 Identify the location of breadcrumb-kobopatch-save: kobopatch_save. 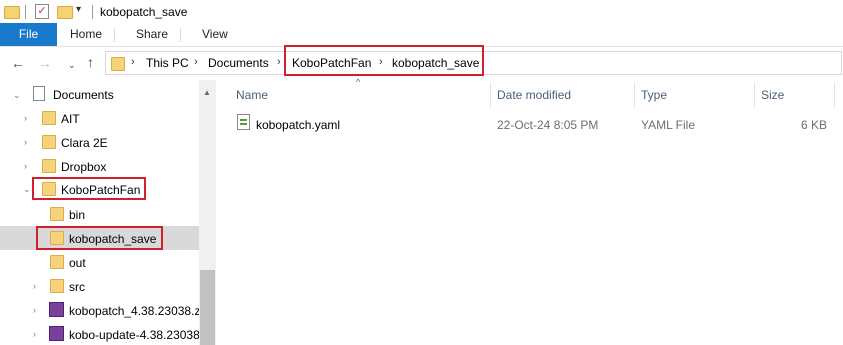
(435, 63).